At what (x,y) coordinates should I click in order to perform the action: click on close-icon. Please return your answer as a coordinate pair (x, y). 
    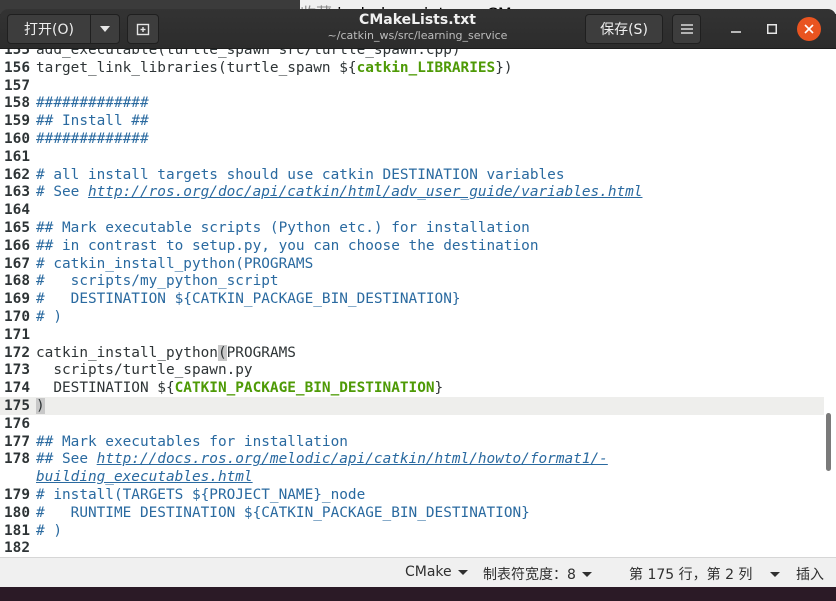
    Looking at the image, I should click on (809, 29).